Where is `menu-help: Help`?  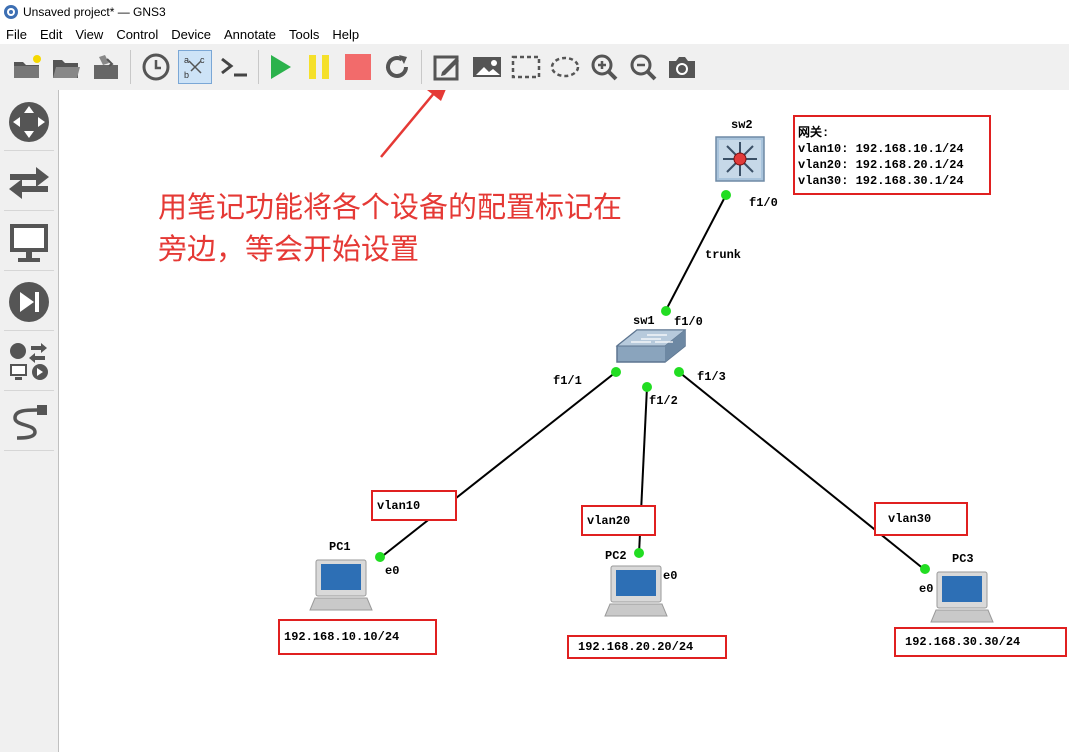 menu-help: Help is located at coordinates (346, 34).